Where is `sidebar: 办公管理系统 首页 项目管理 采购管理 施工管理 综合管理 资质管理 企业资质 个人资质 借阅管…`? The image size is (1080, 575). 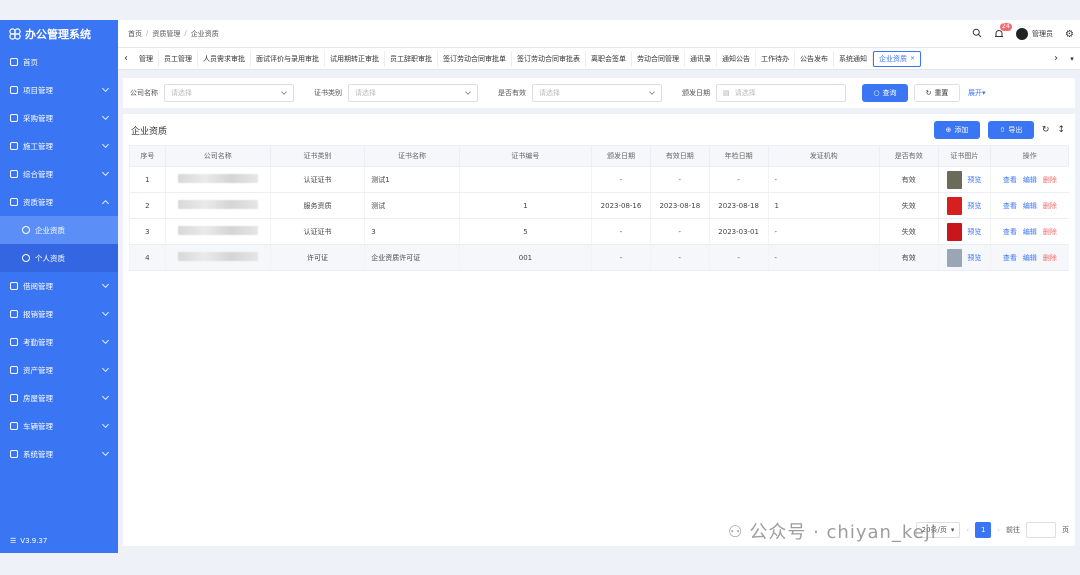 sidebar: 办公管理系统 首页 项目管理 采购管理 施工管理 综合管理 资质管理 企业资质 个人资质 借阅管… is located at coordinates (59, 286).